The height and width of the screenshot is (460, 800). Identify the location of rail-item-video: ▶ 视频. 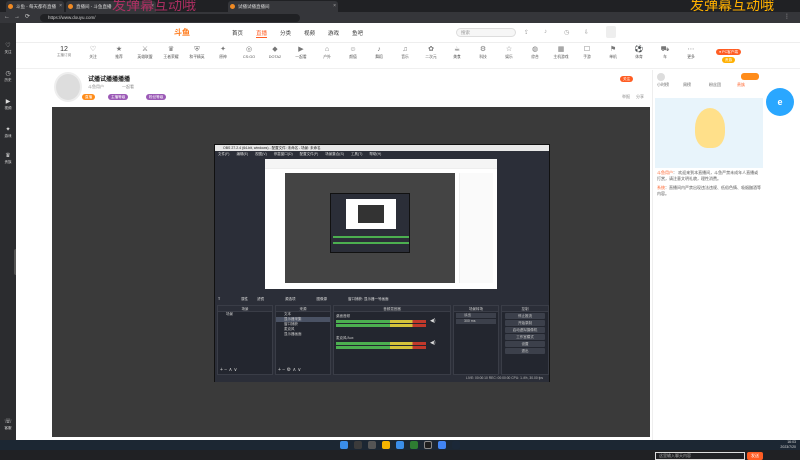
(8, 105).